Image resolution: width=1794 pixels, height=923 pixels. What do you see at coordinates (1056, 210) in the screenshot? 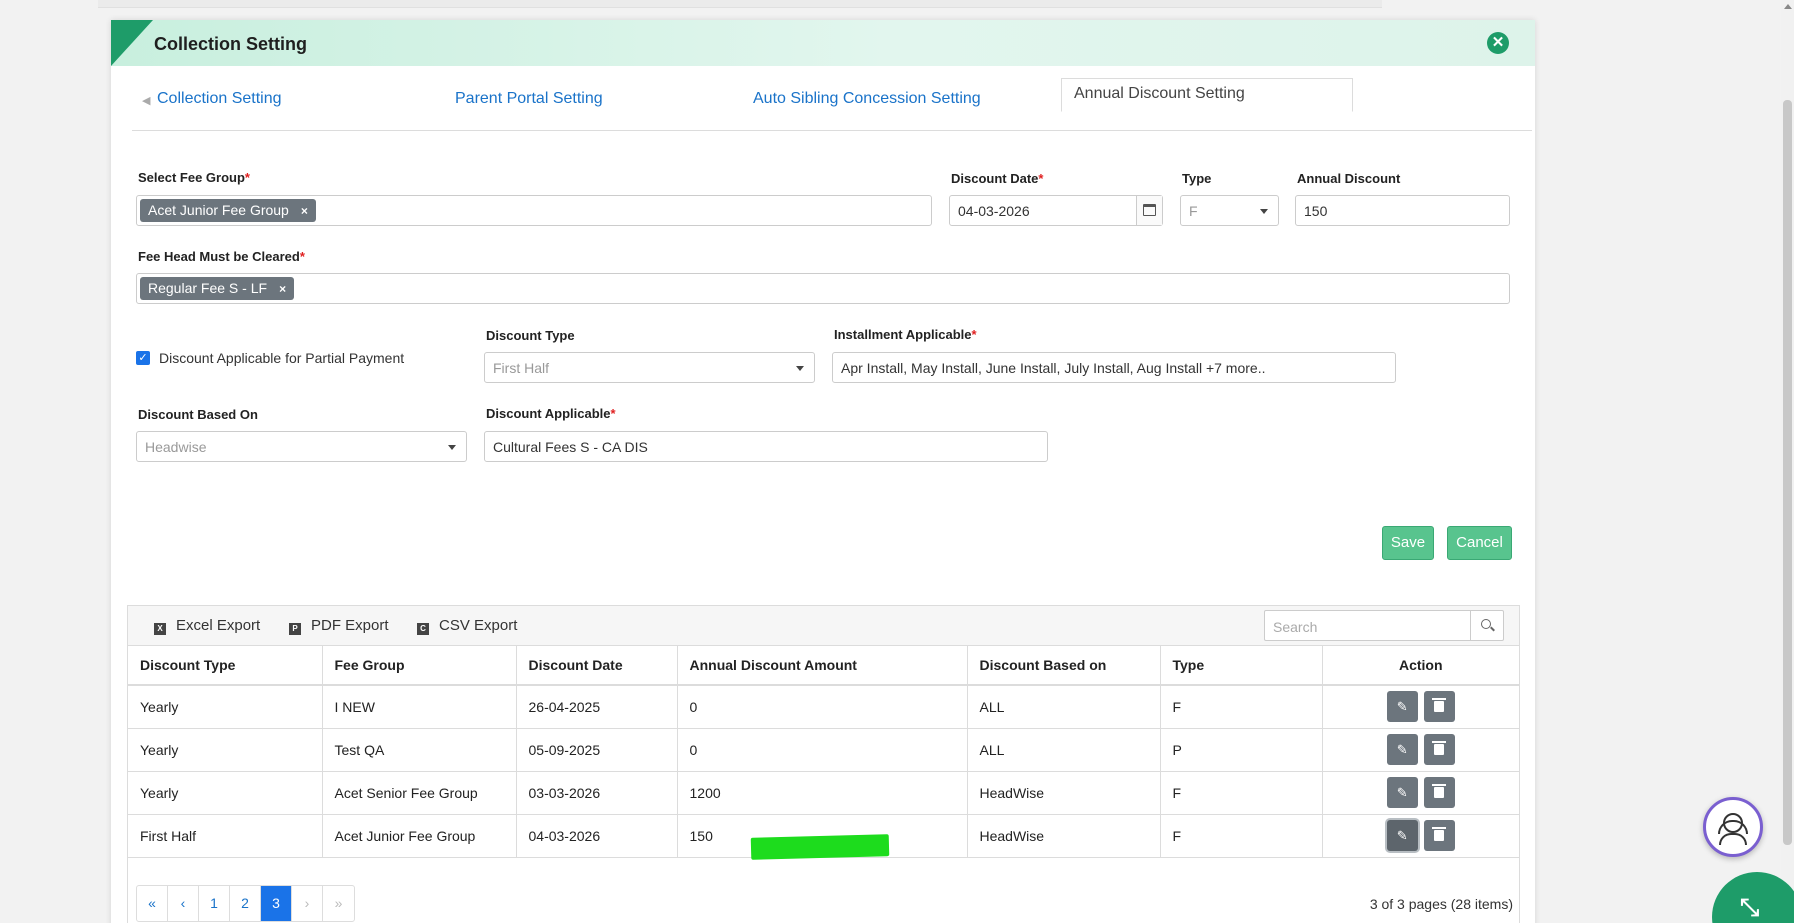
I see `discount-date-input: 04-03-2026` at bounding box center [1056, 210].